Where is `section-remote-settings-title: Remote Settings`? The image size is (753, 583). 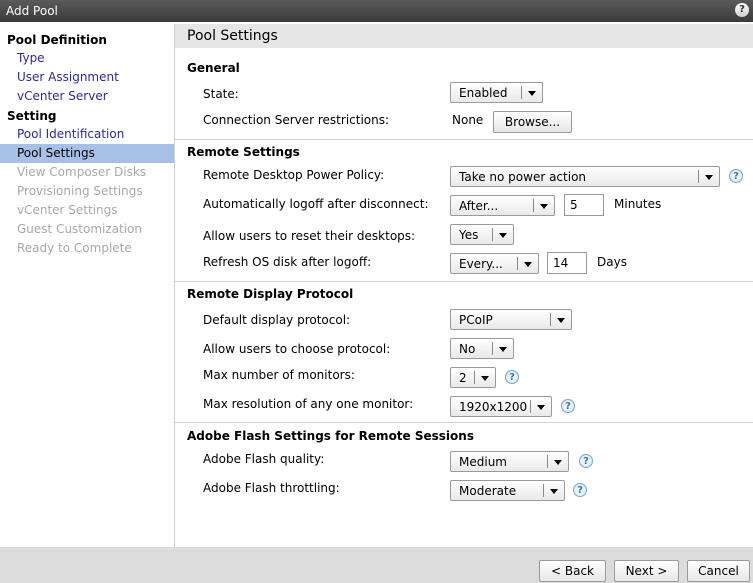 section-remote-settings-title: Remote Settings is located at coordinates (243, 152).